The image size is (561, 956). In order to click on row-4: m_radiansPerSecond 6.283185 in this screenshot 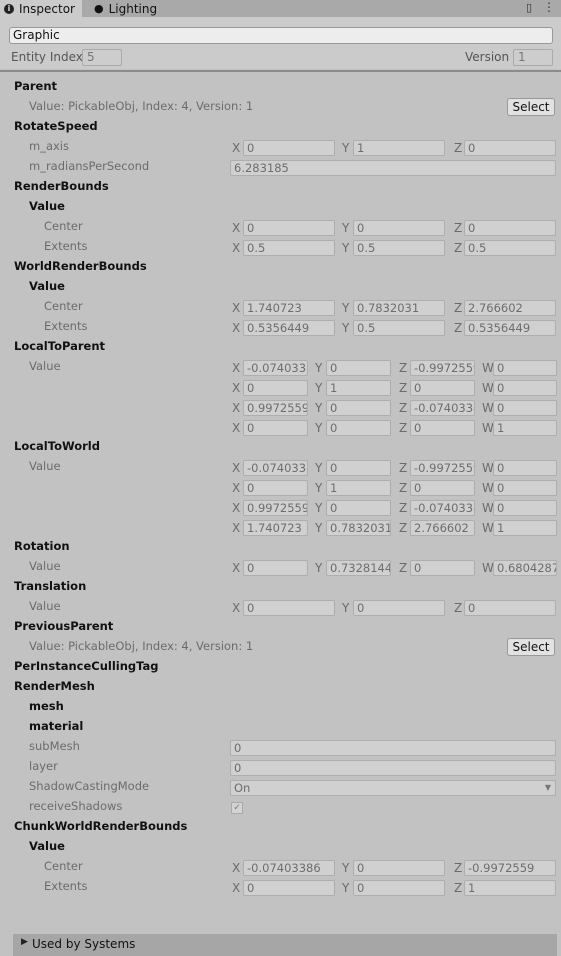, I will do `click(280, 167)`.